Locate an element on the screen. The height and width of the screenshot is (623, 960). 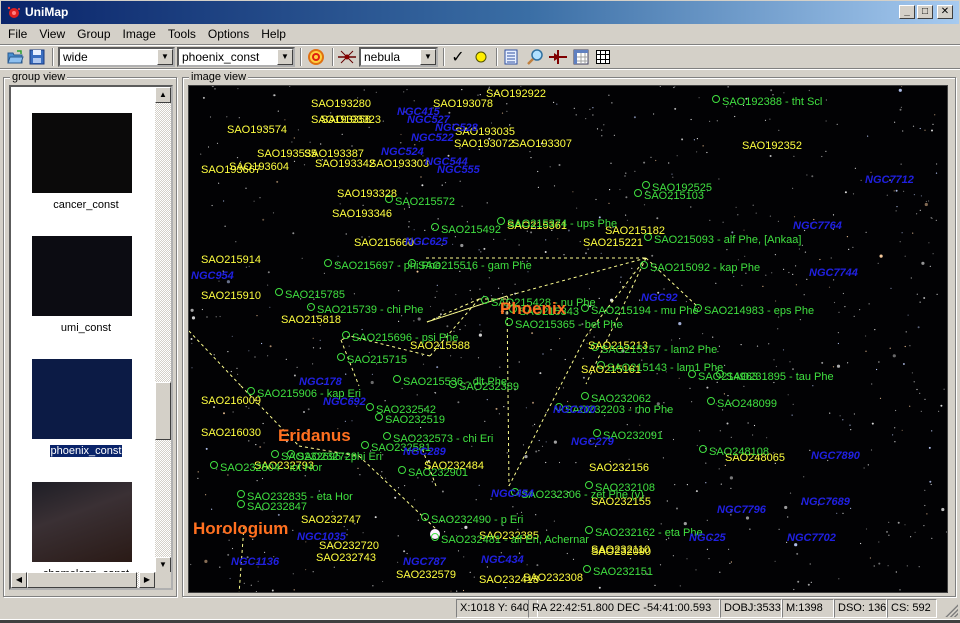
catalog-star-label: SAO215572 is located at coordinates (425, 202).